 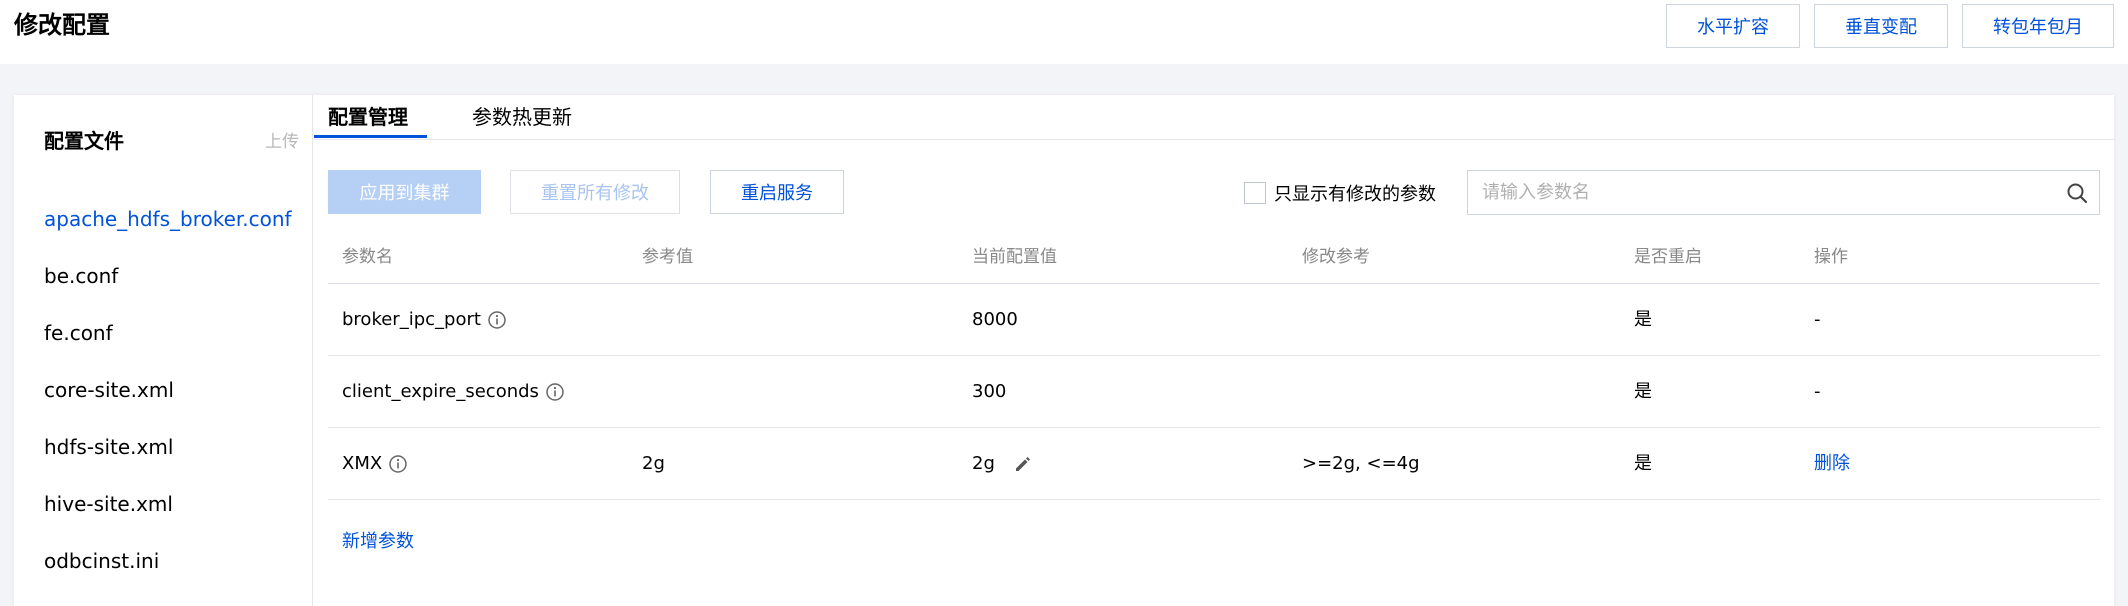 What do you see at coordinates (1668, 257) in the screenshot?
I see `col-need-restart: 是否重启` at bounding box center [1668, 257].